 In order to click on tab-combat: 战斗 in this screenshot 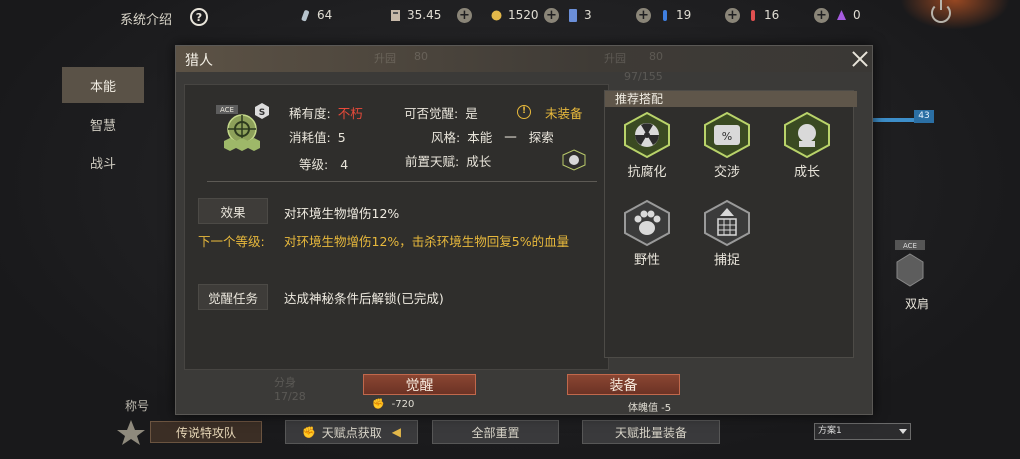, I will do `click(103, 162)`.